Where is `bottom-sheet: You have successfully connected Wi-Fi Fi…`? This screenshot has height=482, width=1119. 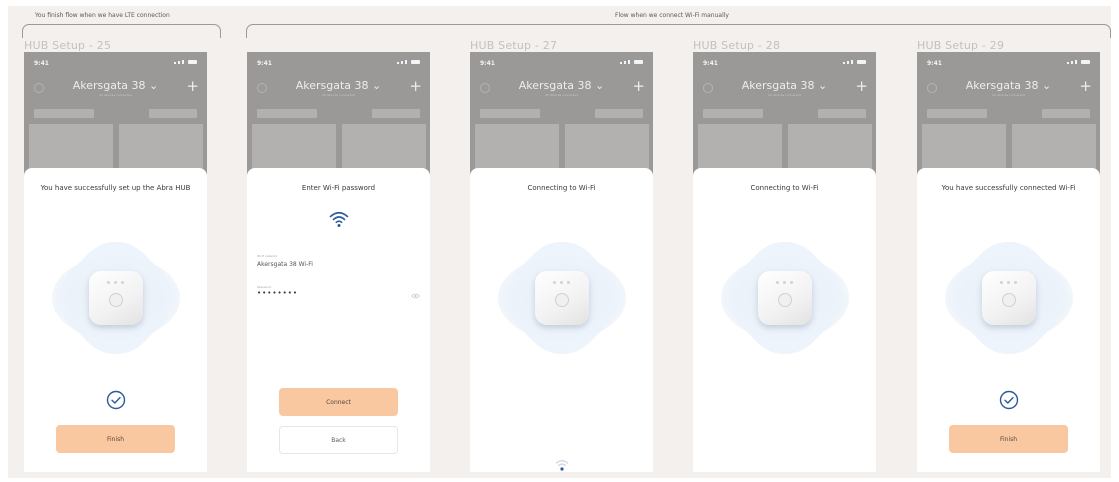 bottom-sheet: You have successfully connected Wi-Fi Fi… is located at coordinates (1008, 320).